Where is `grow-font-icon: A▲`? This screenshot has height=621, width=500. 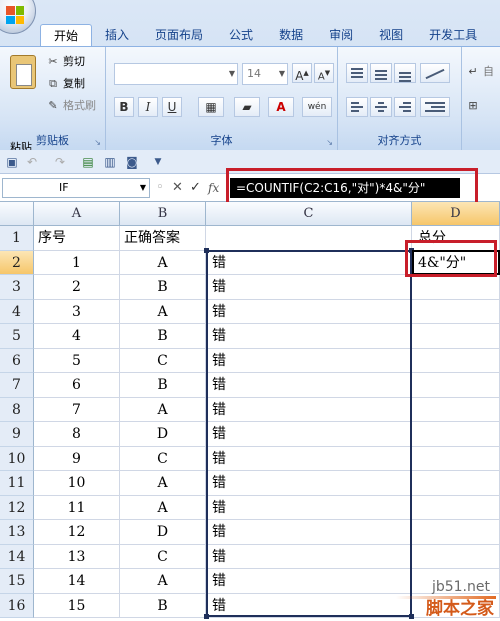
grow-font-icon: A▲ is located at coordinates (302, 73).